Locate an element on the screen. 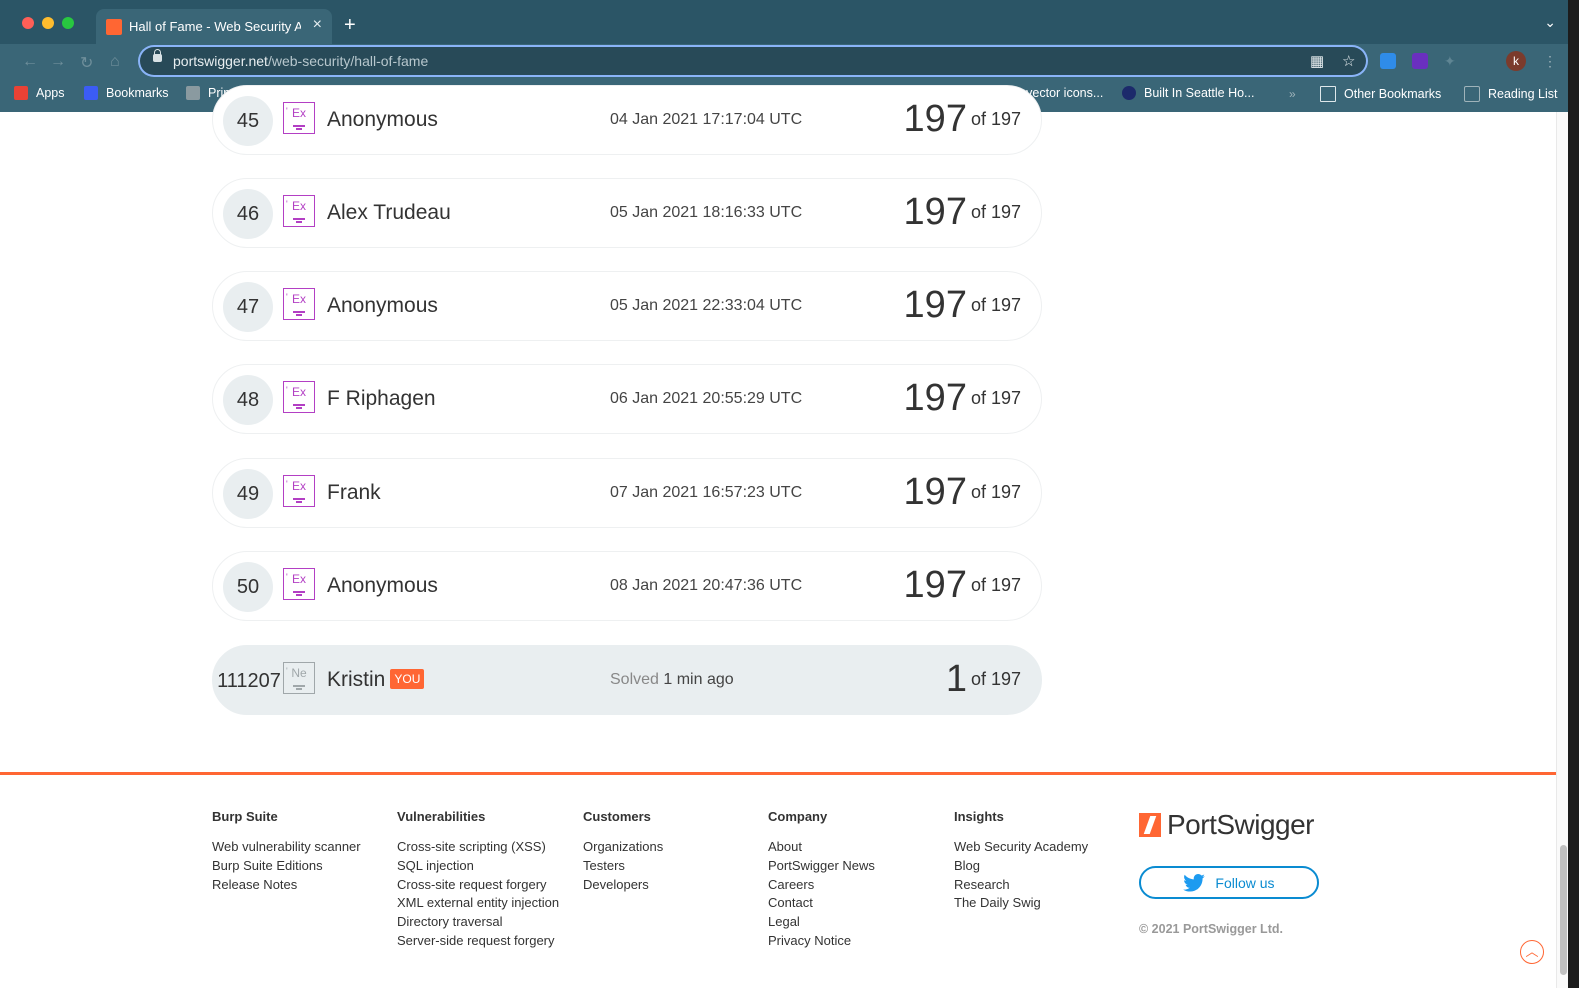 Image resolution: width=1579 pixels, height=988 pixels. tab-hall-of-fame: Hall of Fame - Web Security Ac × is located at coordinates (214, 26).